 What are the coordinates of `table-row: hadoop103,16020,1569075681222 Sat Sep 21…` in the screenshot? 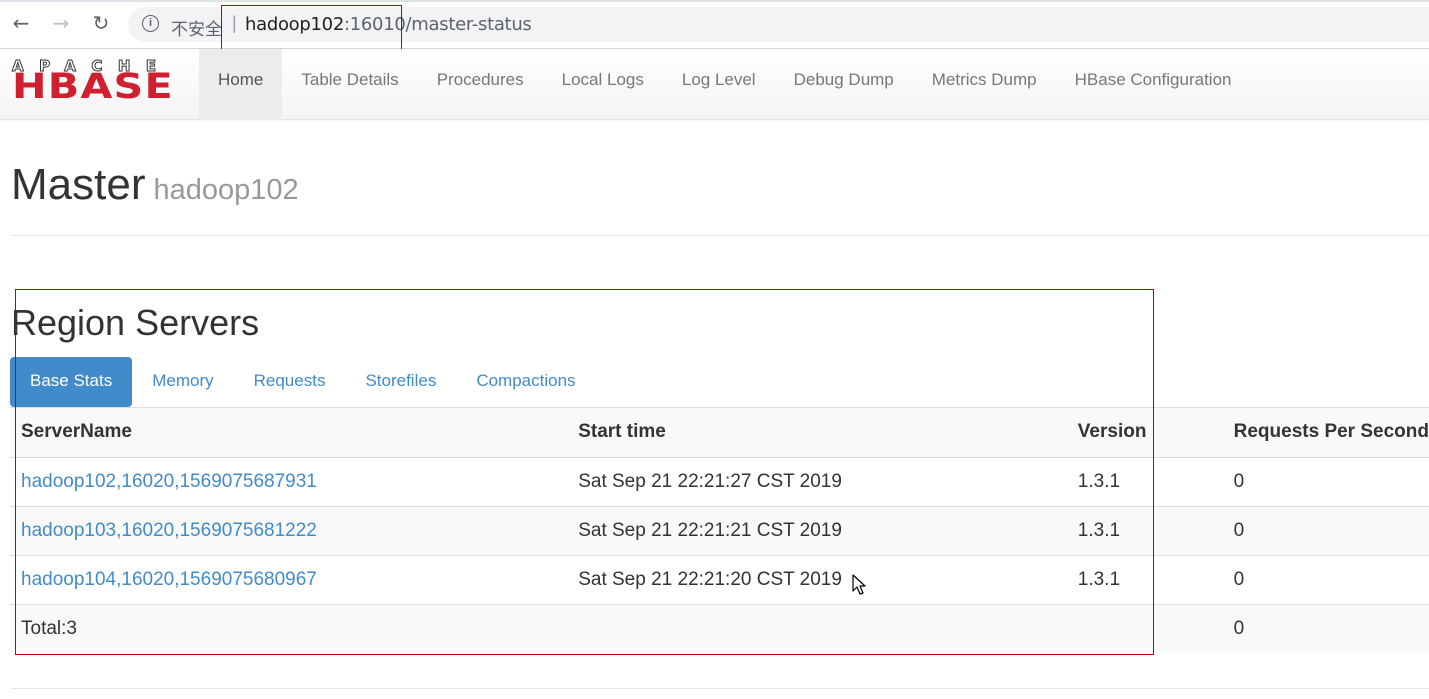 It's located at (719, 530).